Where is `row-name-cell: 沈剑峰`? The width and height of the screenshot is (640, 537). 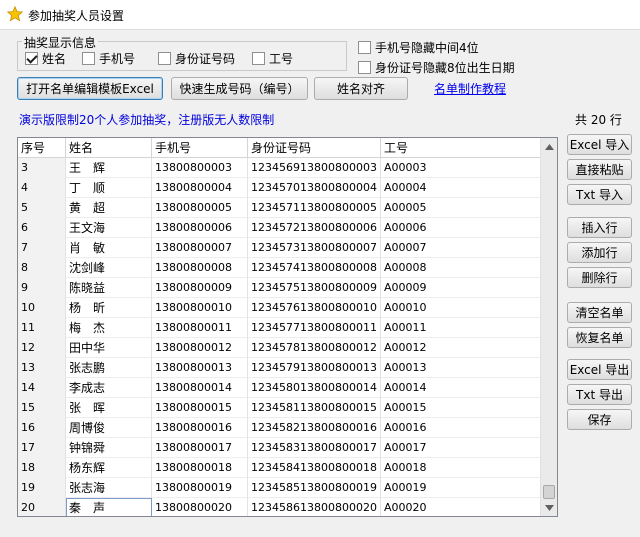
row-name-cell: 沈剑峰 is located at coordinates (109, 268).